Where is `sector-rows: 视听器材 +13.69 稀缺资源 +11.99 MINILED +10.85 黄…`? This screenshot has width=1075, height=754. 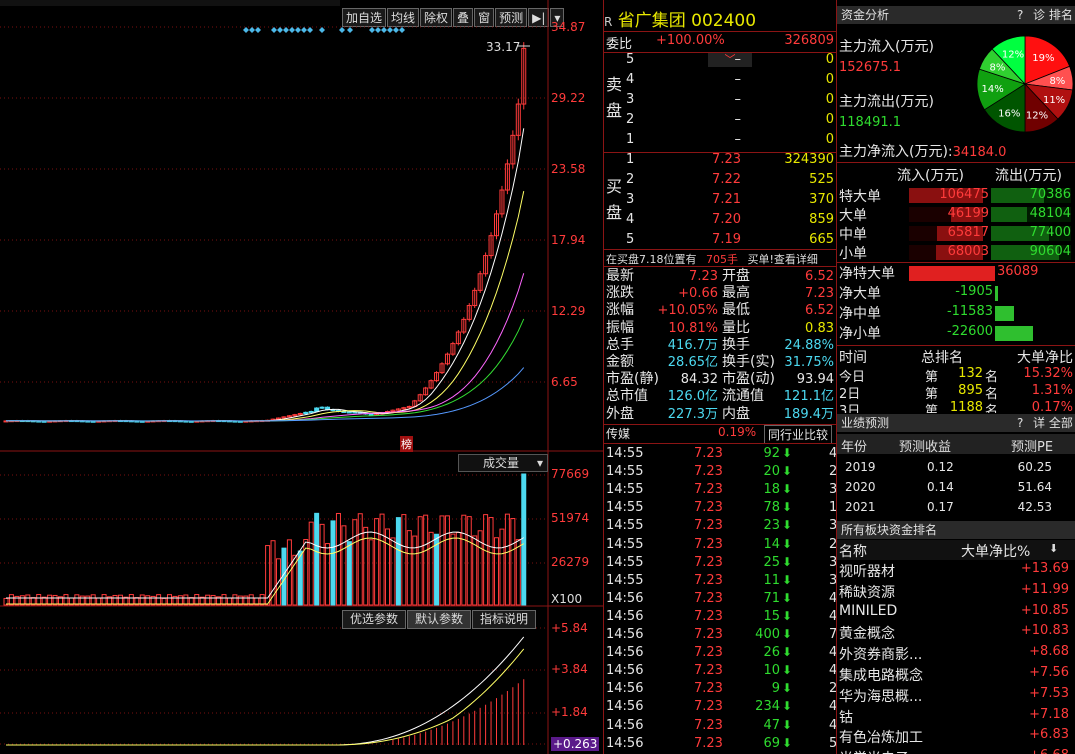
sector-rows: 视听器材 +13.69 稀缺资源 +11.99 MINILED +10.85 黄… is located at coordinates (956, 657).